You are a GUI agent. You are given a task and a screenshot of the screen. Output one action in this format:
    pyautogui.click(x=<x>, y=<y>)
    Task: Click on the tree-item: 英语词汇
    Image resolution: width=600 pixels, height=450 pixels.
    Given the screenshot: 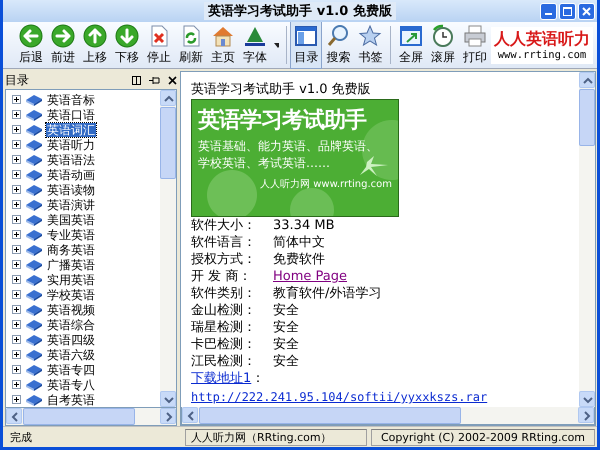 What is the action you would take?
    pyautogui.click(x=71, y=129)
    